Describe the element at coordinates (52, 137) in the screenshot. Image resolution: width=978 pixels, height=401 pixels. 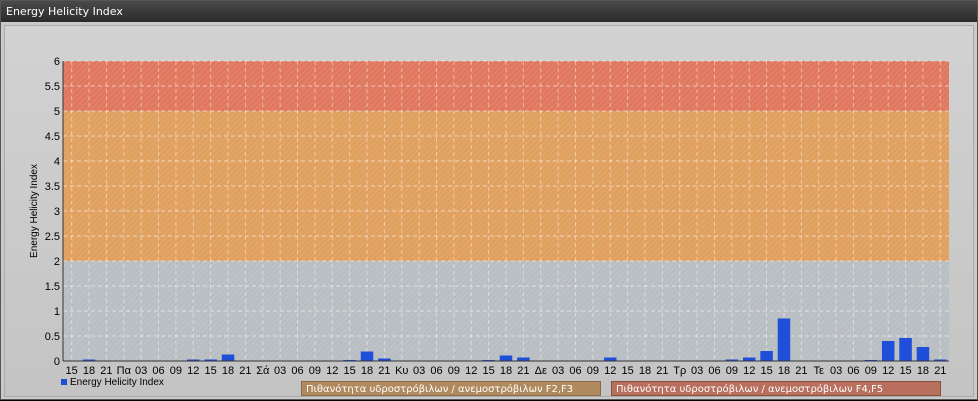
I see `y-tick-label: 4.5` at that location.